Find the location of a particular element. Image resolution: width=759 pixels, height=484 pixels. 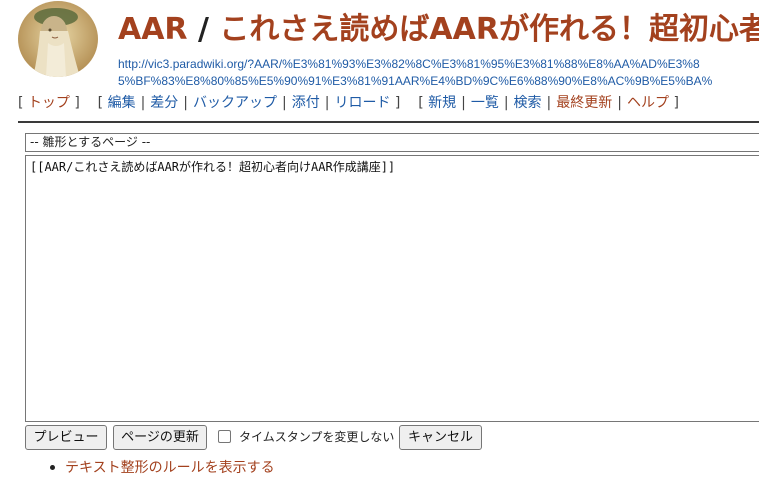

preview-button: プレビュー is located at coordinates (66, 437).